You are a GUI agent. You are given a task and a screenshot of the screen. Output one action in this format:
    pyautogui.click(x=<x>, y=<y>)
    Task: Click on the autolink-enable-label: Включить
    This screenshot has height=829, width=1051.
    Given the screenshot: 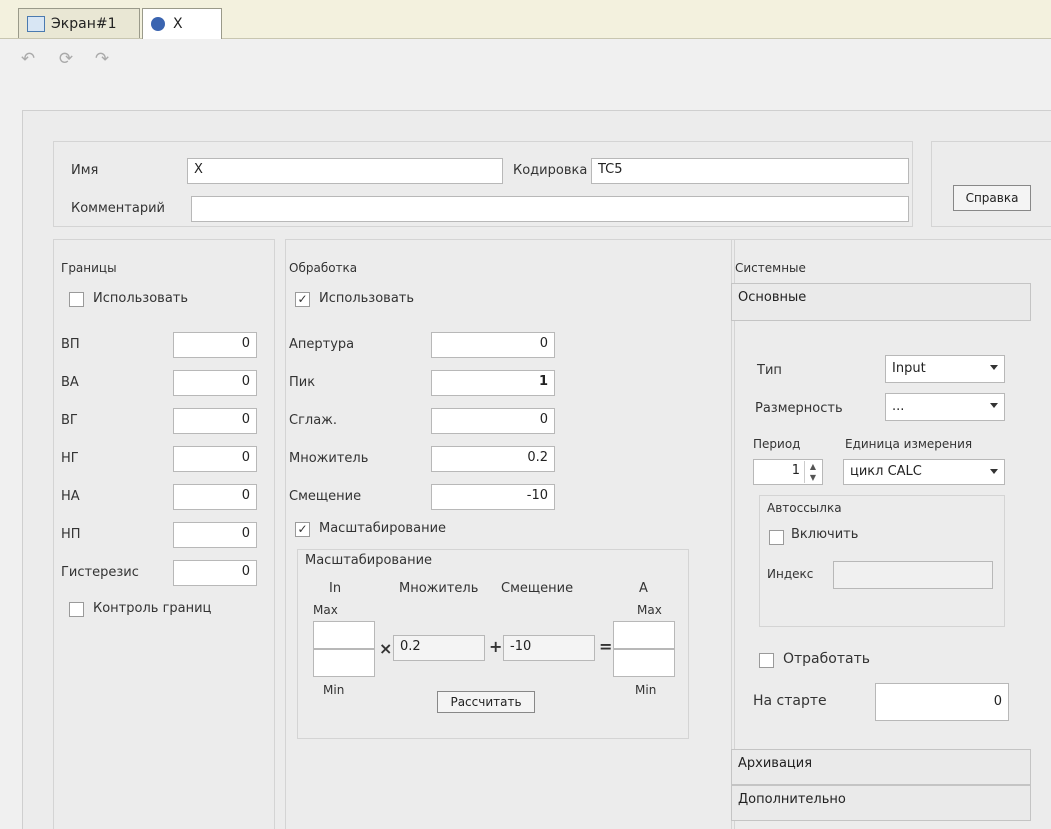 What is the action you would take?
    pyautogui.click(x=825, y=534)
    